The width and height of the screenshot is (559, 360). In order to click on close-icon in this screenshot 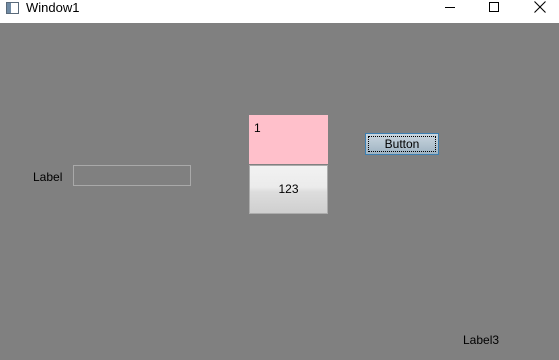, I will do `click(540, 7)`.